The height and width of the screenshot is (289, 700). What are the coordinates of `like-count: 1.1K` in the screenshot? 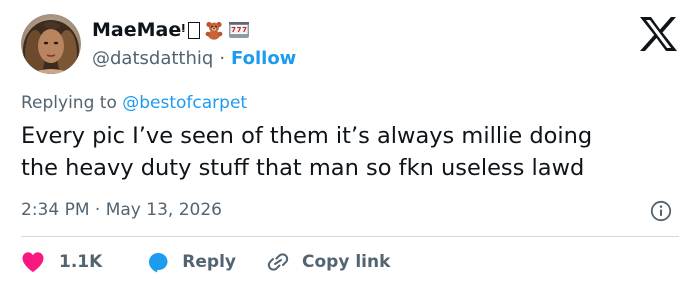 It's located at (81, 262).